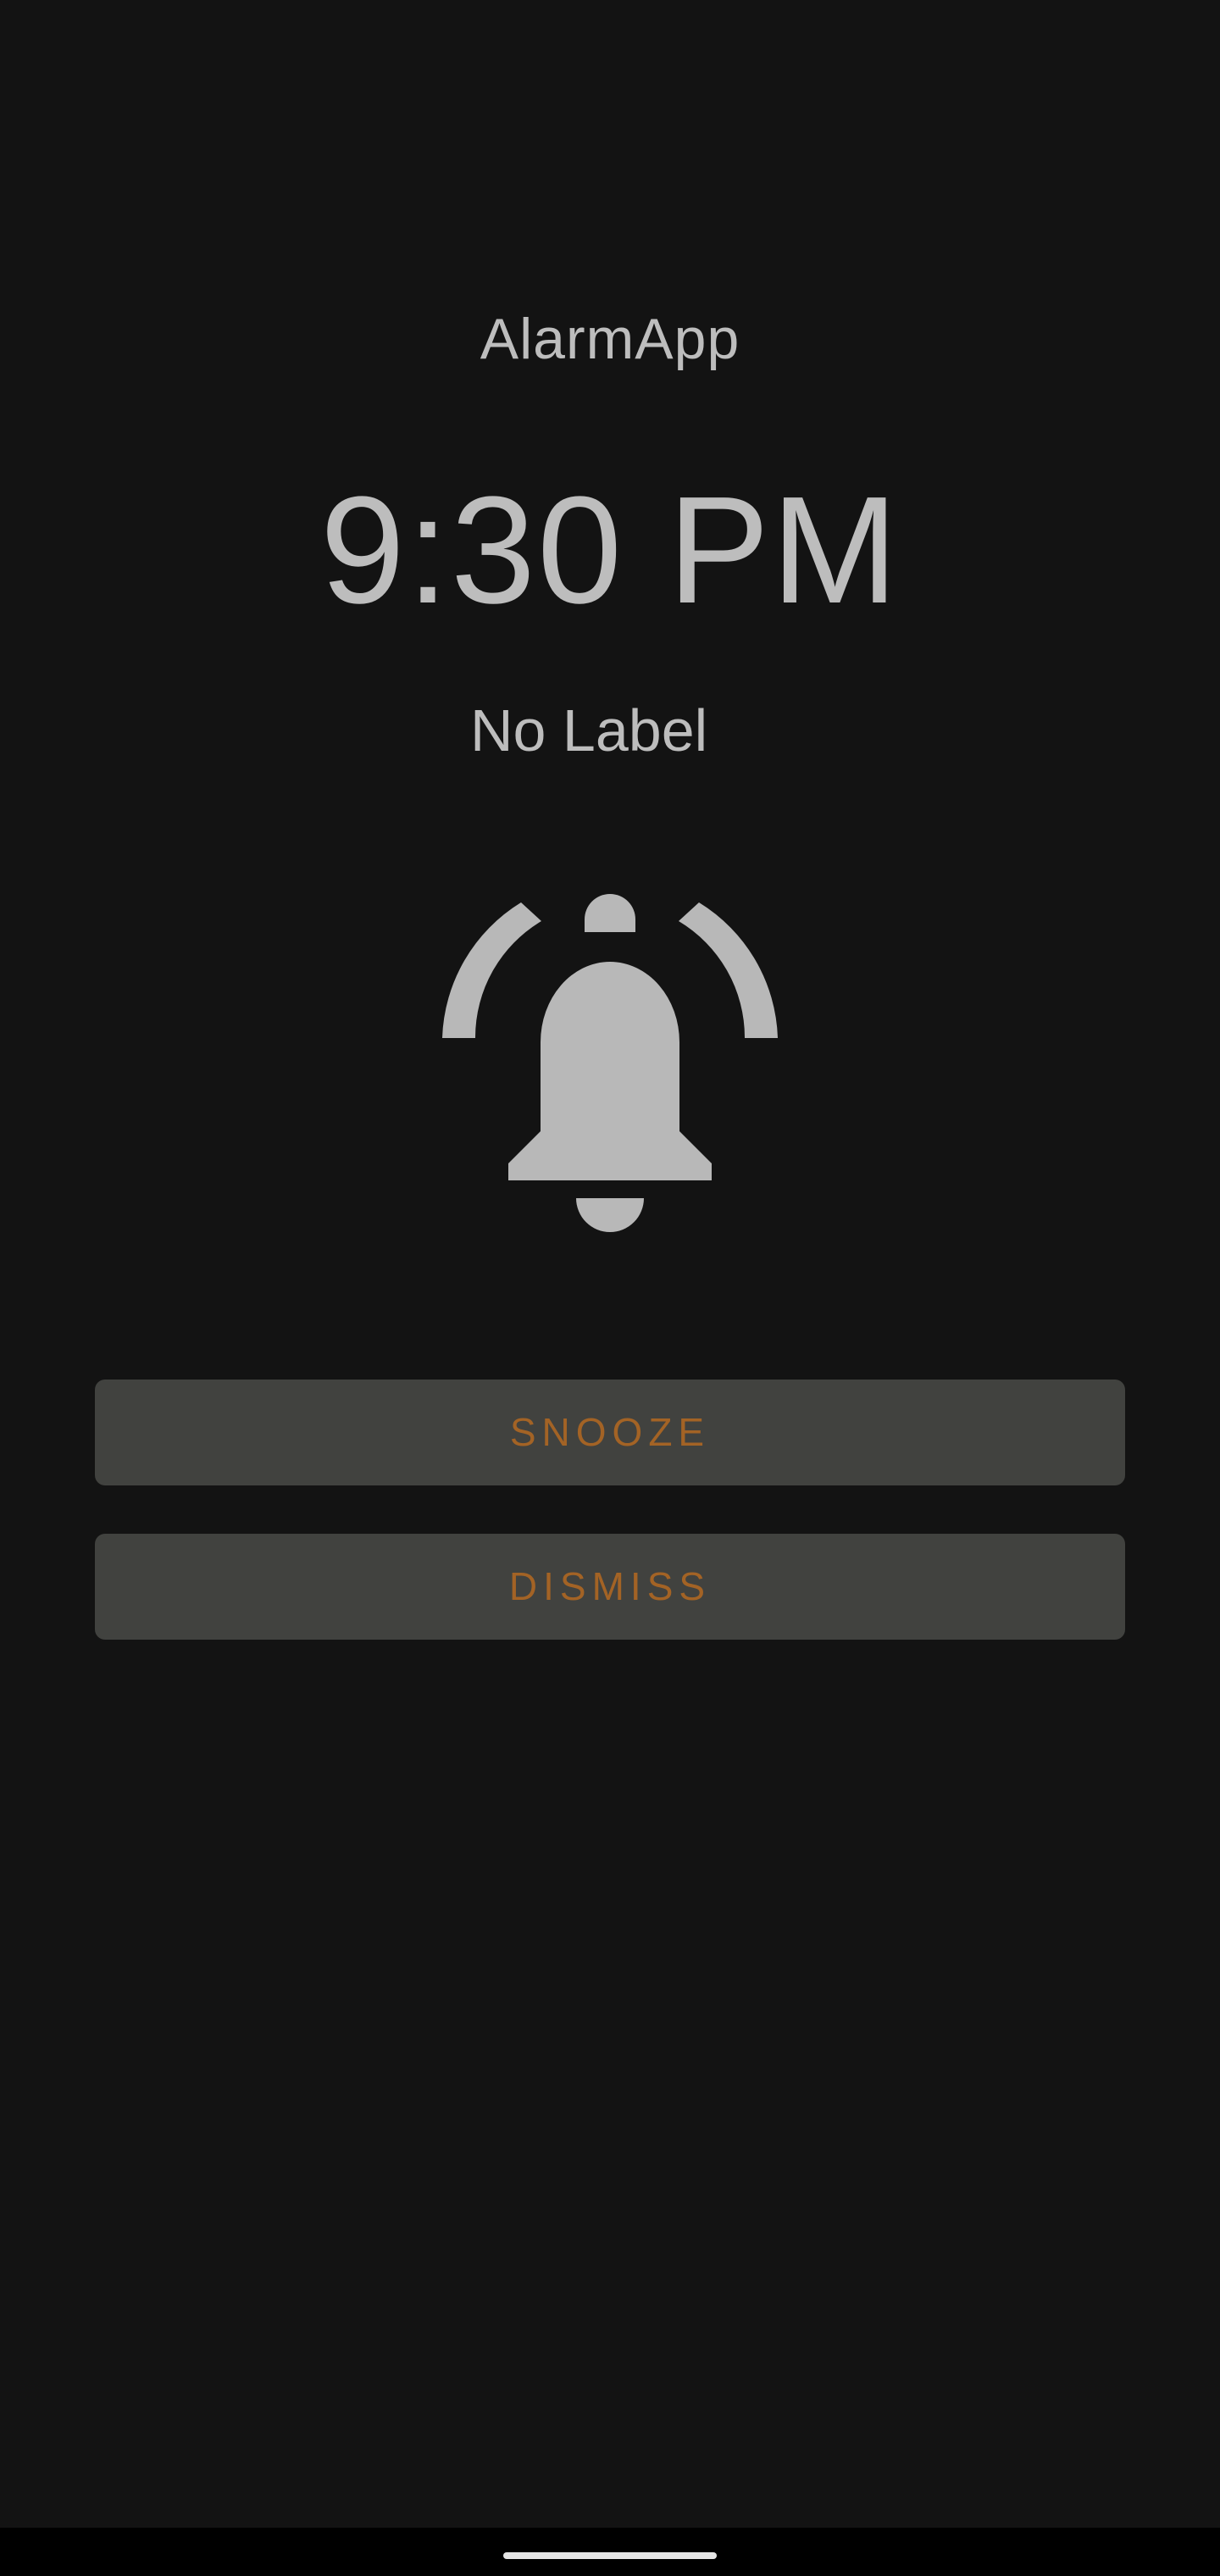  Describe the element at coordinates (610, 1432) in the screenshot. I see `snooze-button: SNOOZE` at that location.